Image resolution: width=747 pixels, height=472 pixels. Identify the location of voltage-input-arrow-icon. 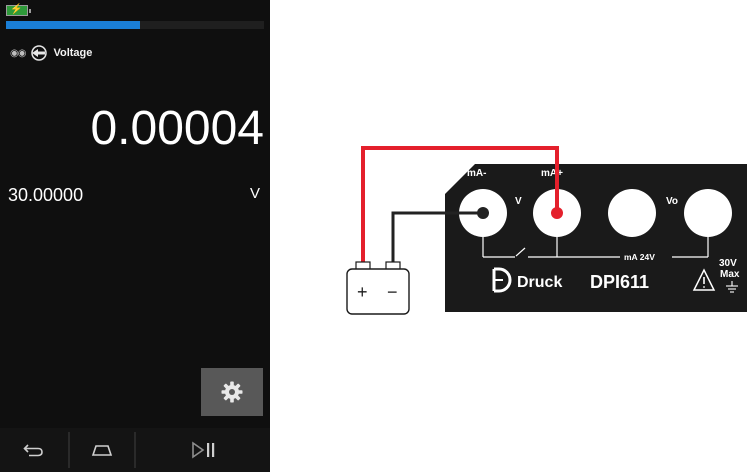
(39, 53).